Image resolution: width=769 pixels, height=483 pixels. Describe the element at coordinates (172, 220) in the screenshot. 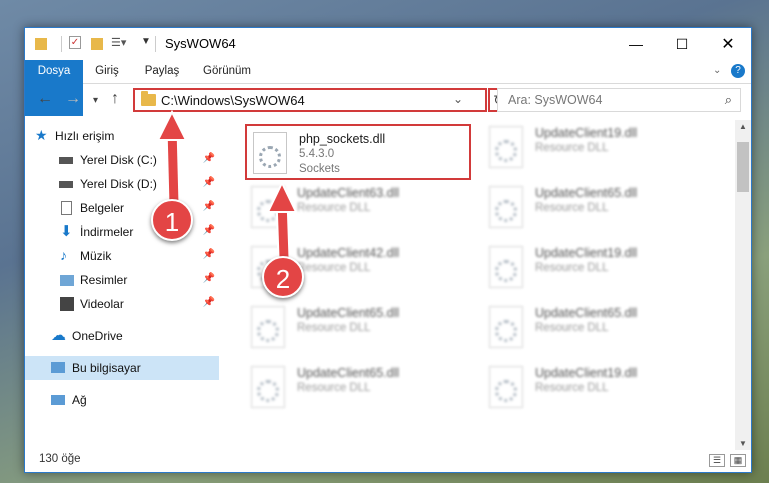

I see `step-badge-1: 1` at that location.